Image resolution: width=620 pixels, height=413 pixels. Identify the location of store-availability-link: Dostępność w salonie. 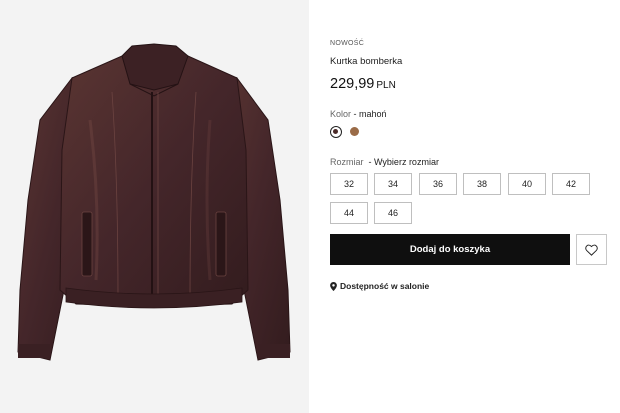
(379, 286).